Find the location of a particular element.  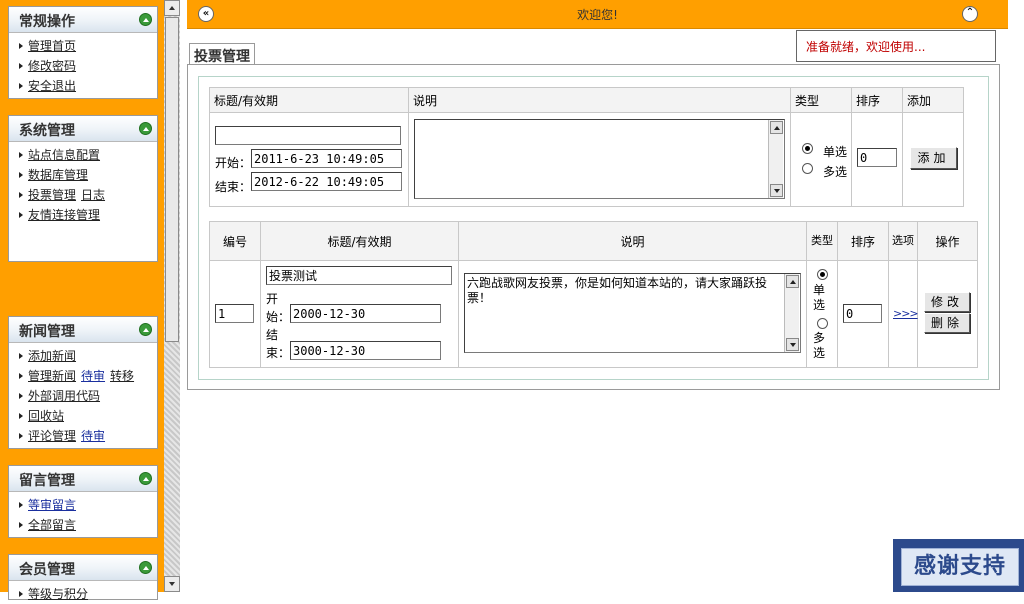

sidebar-item: 友情连接管理 is located at coordinates (88, 215).